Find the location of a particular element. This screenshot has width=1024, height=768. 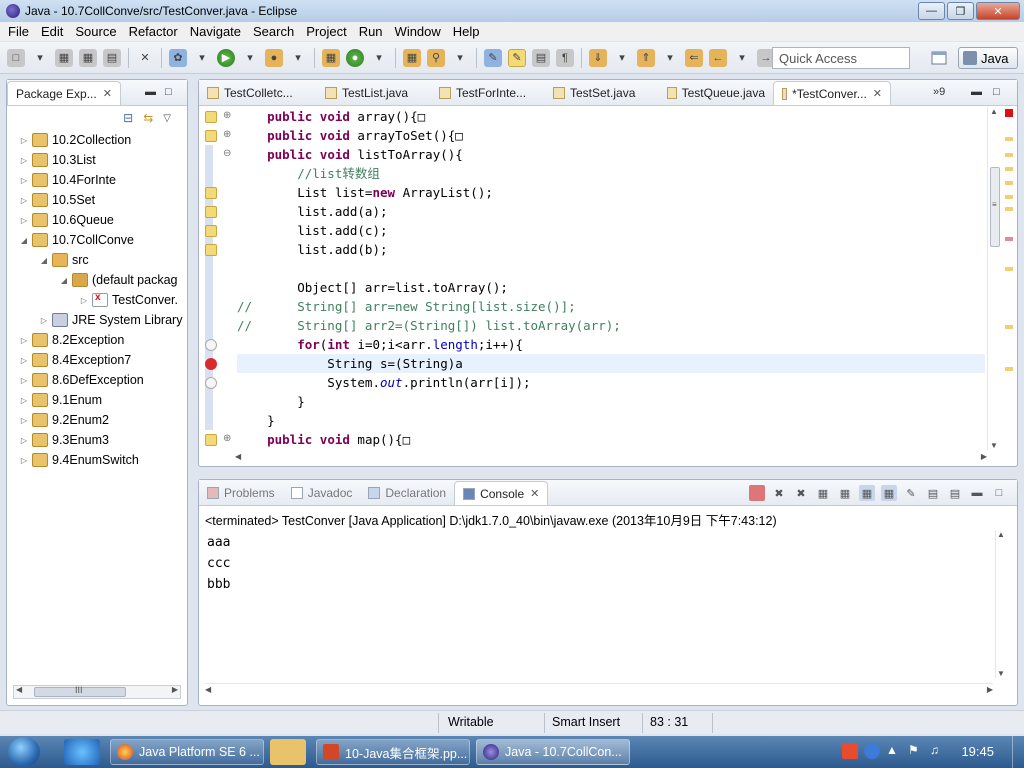

help-icon is located at coordinates (872, 751).